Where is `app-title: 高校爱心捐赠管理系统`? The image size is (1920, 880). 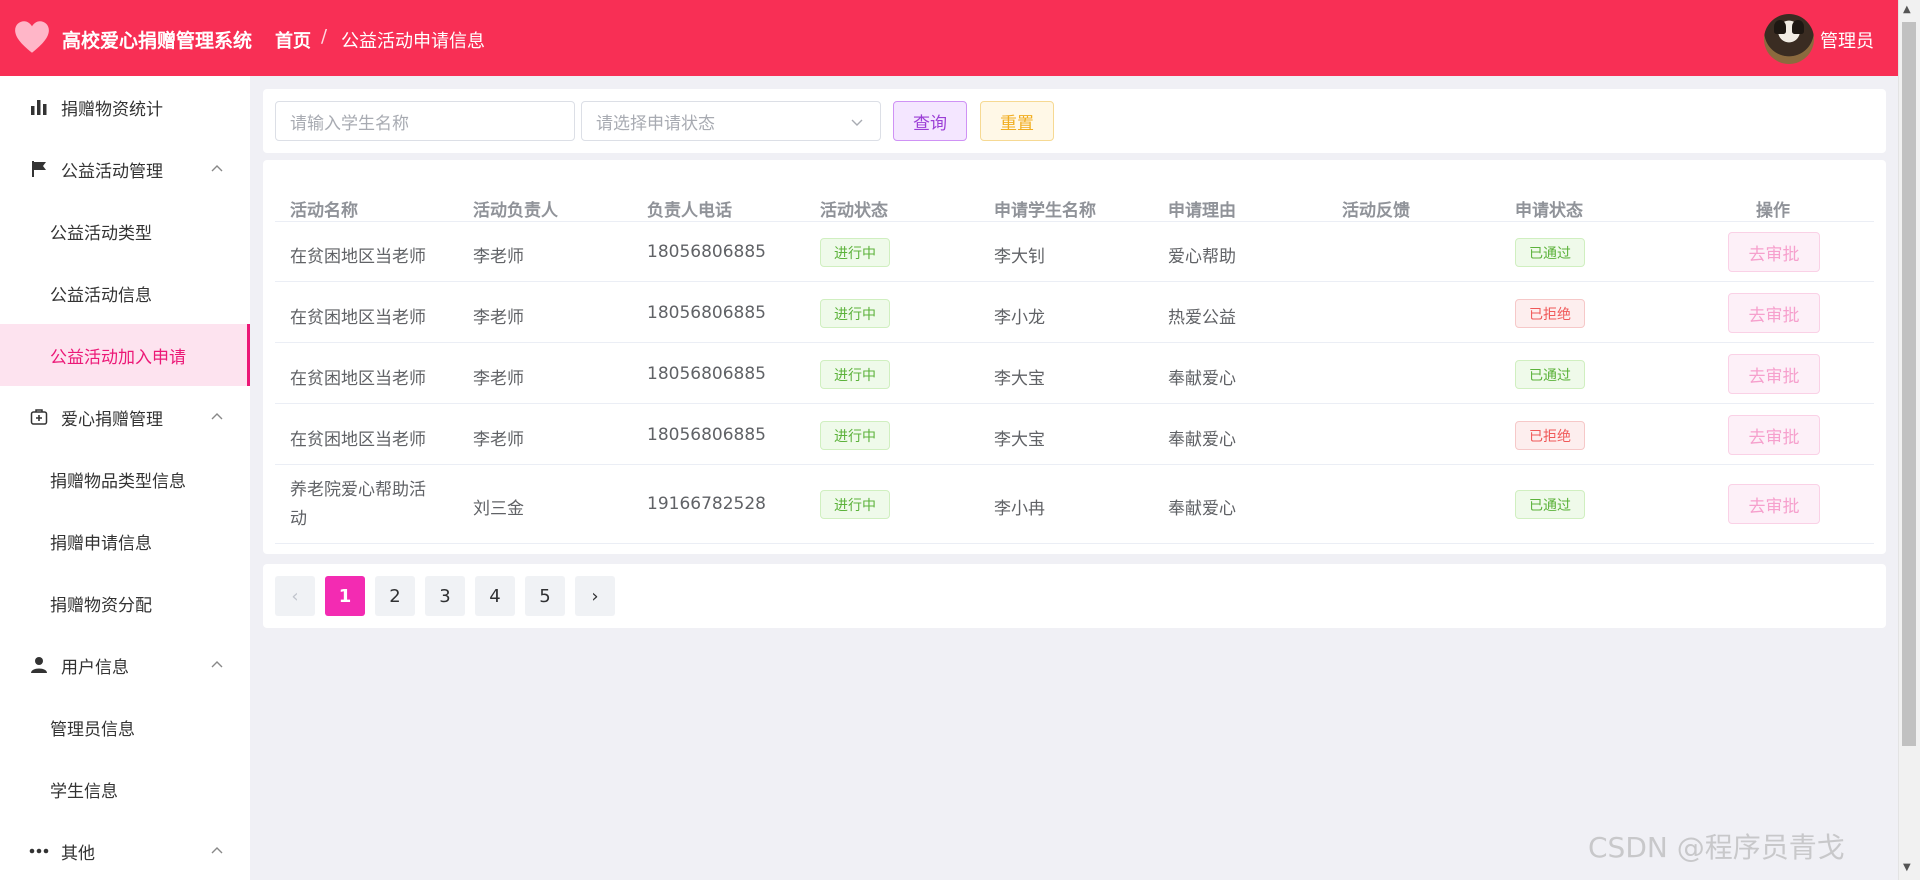 app-title: 高校爱心捐赠管理系统 is located at coordinates (157, 41).